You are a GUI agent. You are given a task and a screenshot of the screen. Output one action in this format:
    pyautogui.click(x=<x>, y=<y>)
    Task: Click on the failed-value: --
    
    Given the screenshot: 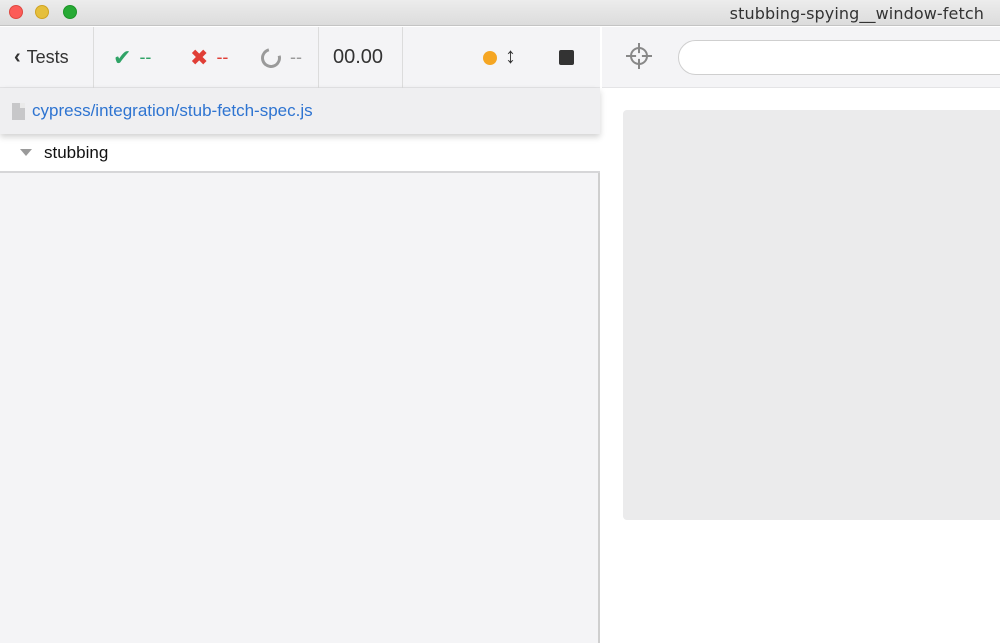 What is the action you would take?
    pyautogui.click(x=222, y=57)
    